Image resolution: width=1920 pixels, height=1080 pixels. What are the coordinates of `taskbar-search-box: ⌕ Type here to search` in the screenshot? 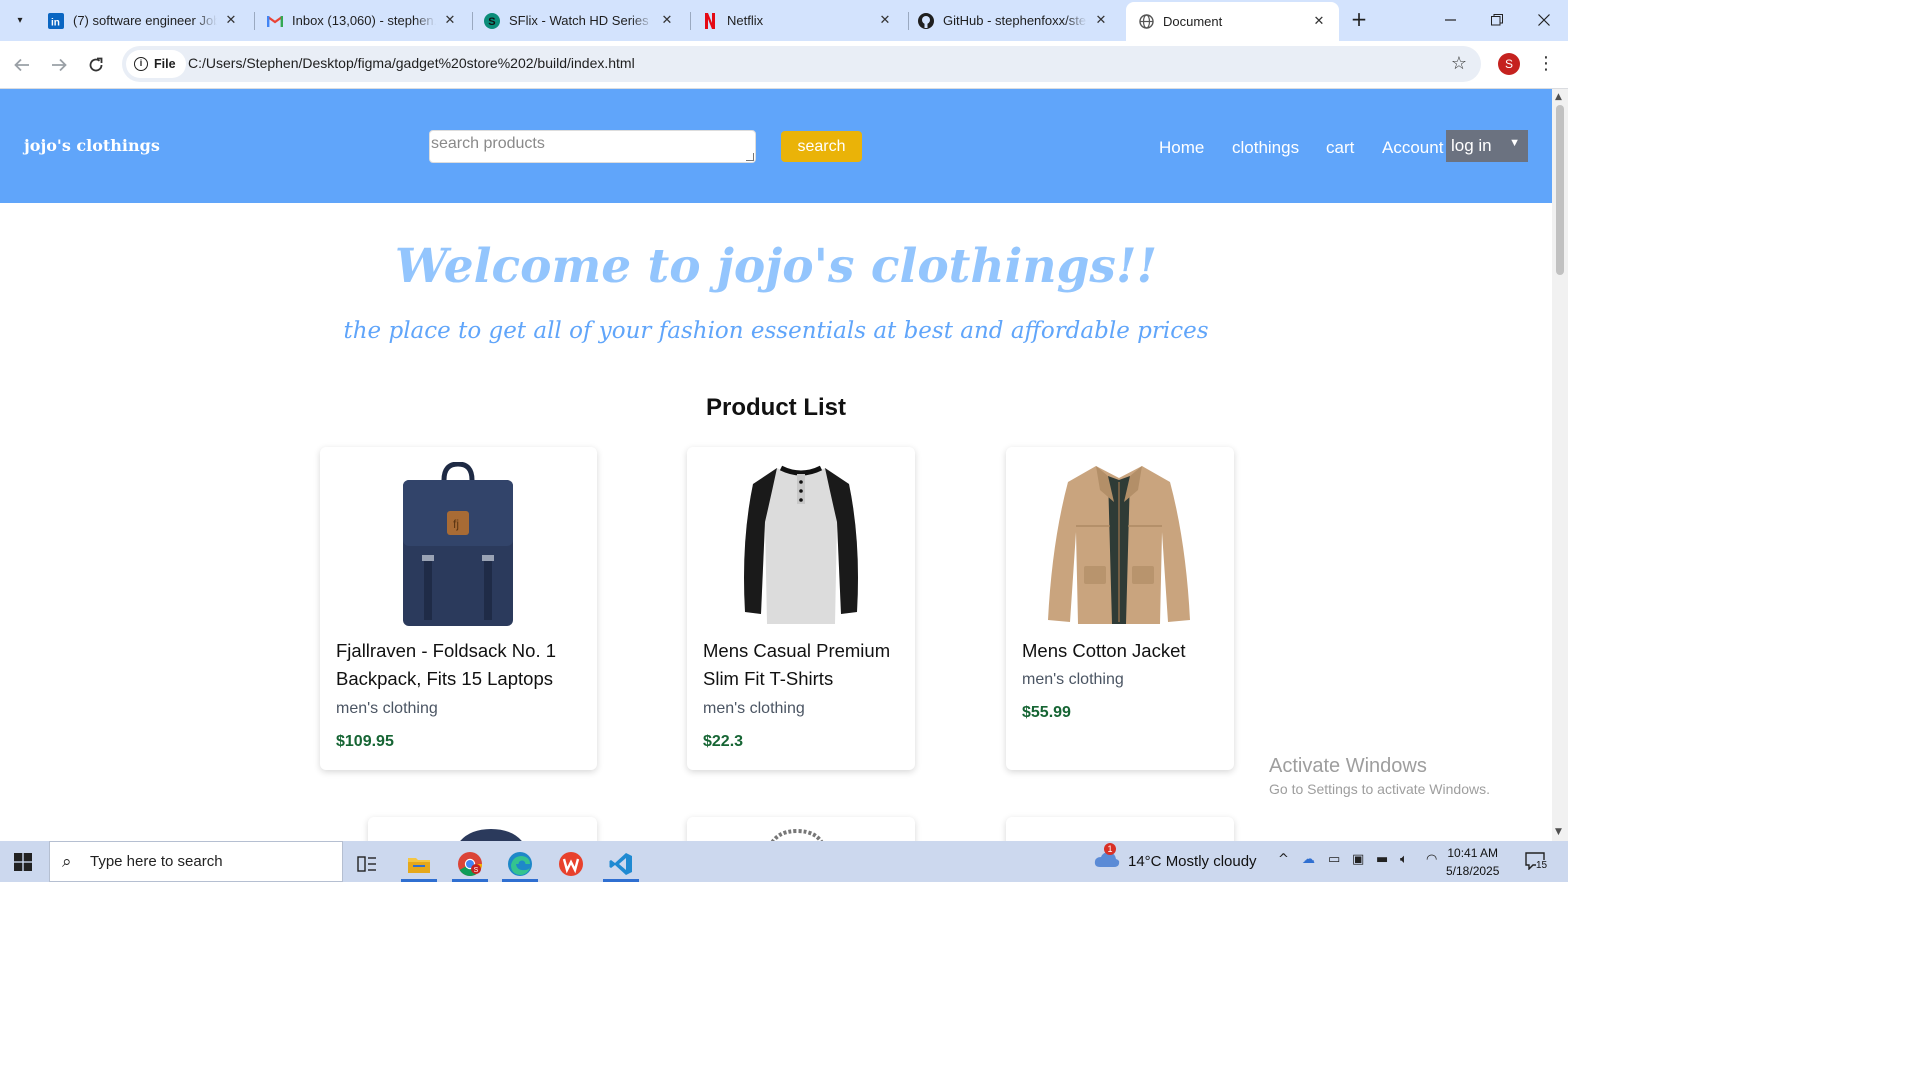 It's located at (196, 861).